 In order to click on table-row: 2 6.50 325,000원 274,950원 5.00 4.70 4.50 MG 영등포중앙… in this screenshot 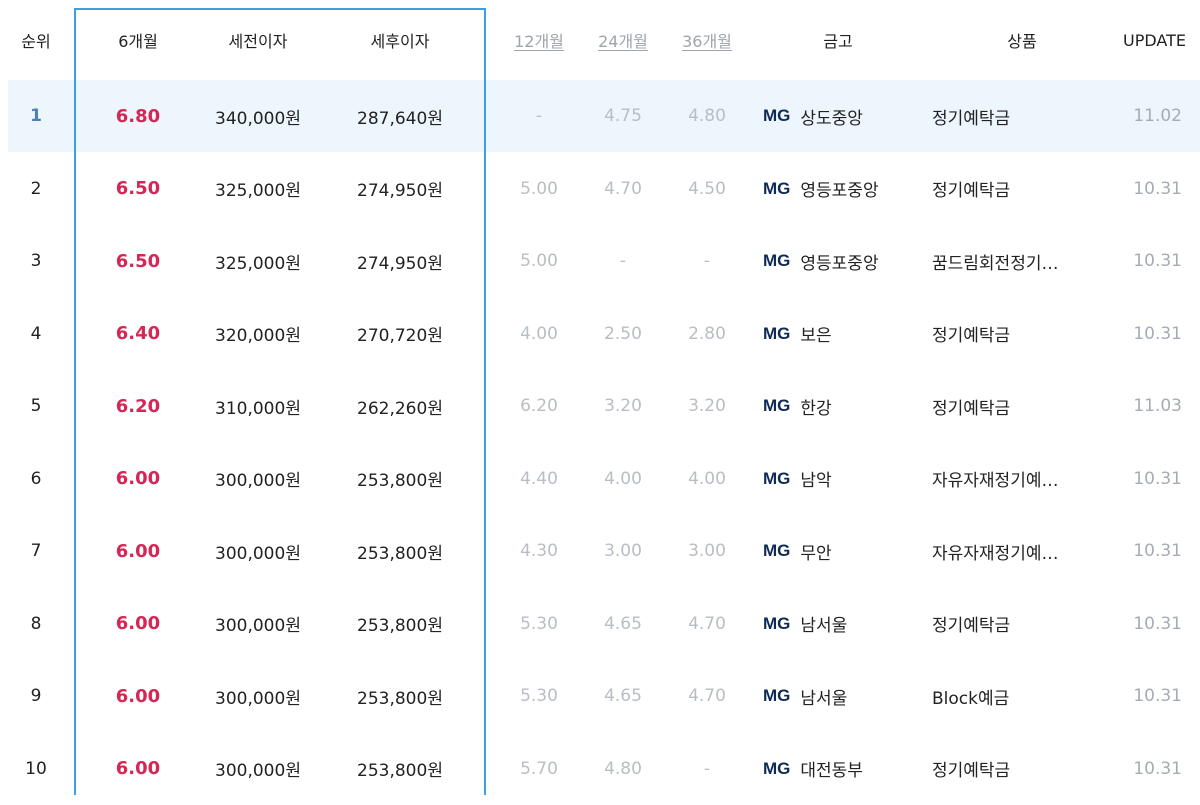, I will do `click(600, 189)`.